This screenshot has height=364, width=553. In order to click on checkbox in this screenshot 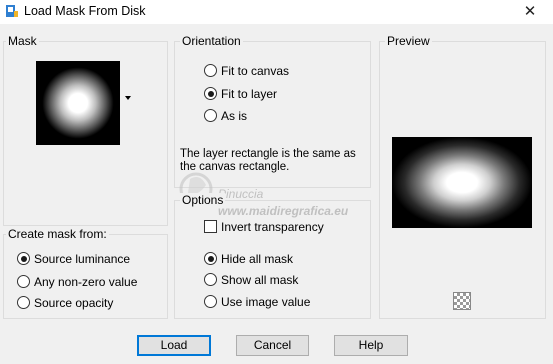, I will do `click(210, 226)`.